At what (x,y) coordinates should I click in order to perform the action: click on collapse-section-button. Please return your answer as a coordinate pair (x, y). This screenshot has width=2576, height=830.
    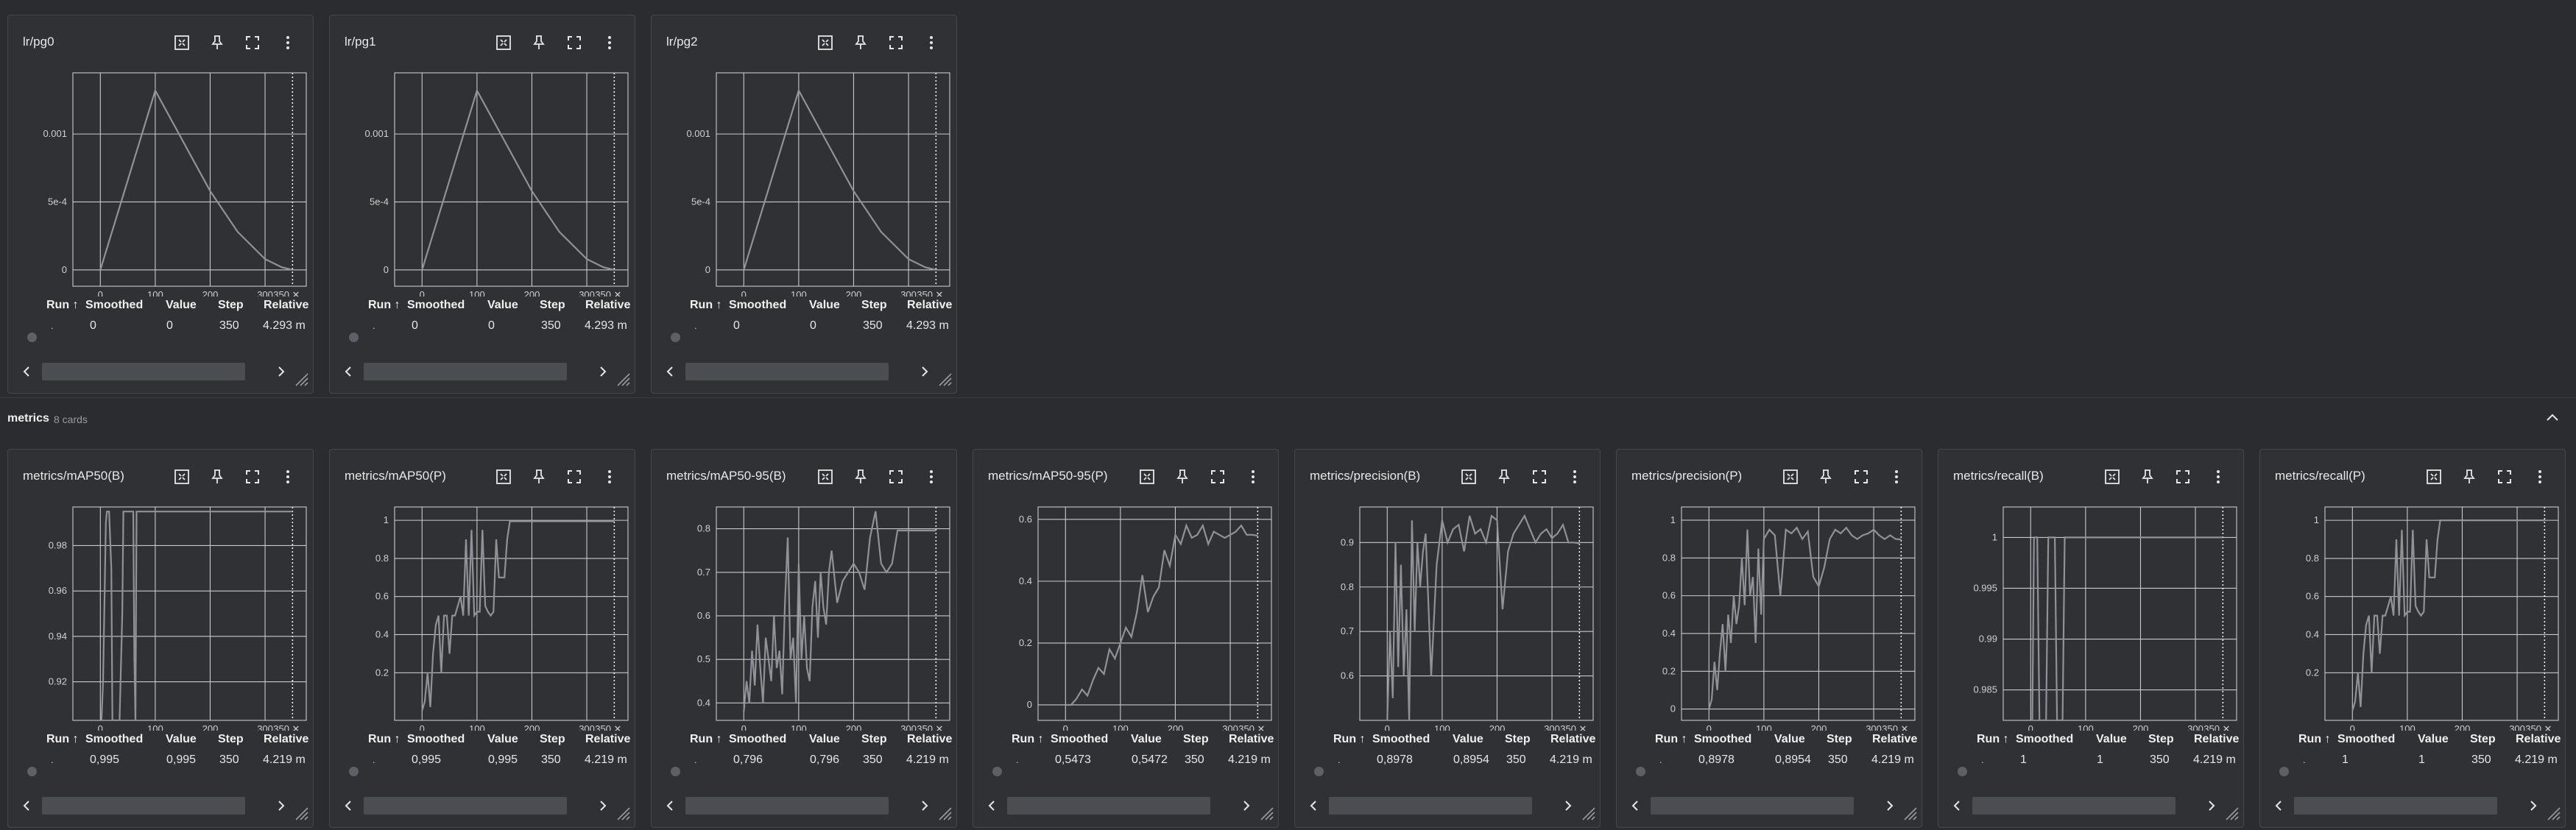
    Looking at the image, I should click on (2552, 417).